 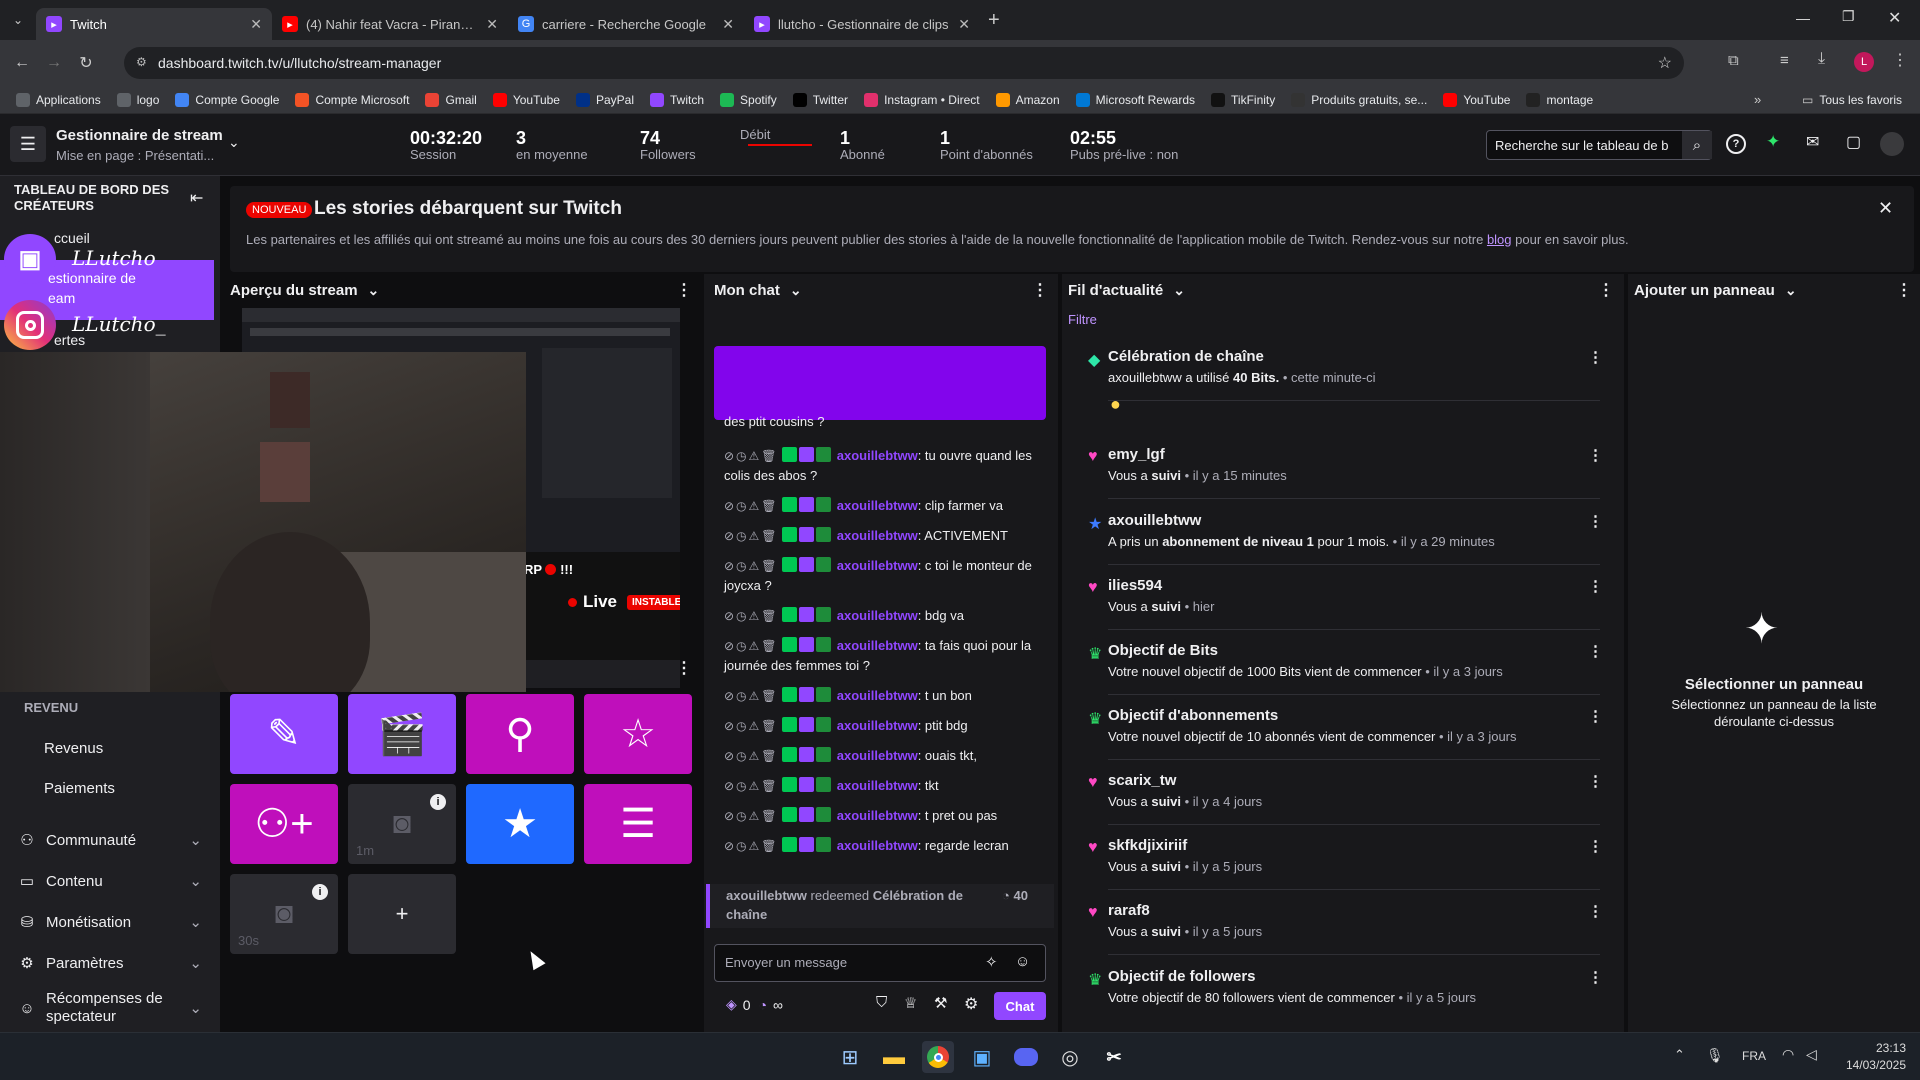 What do you see at coordinates (1665, 63) in the screenshot?
I see `bookmark-star-icon: ☆` at bounding box center [1665, 63].